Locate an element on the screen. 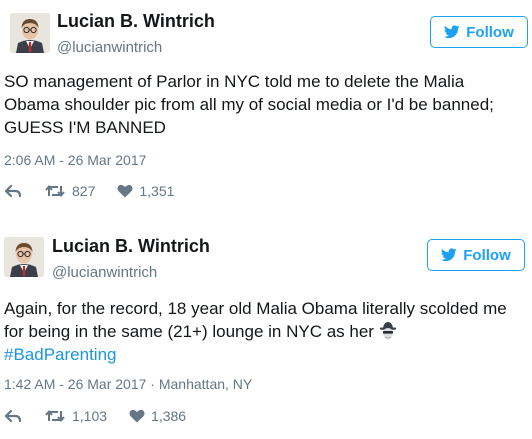 This screenshot has width=532, height=439. hashtag-text: #BadParenting is located at coordinates (60, 354).